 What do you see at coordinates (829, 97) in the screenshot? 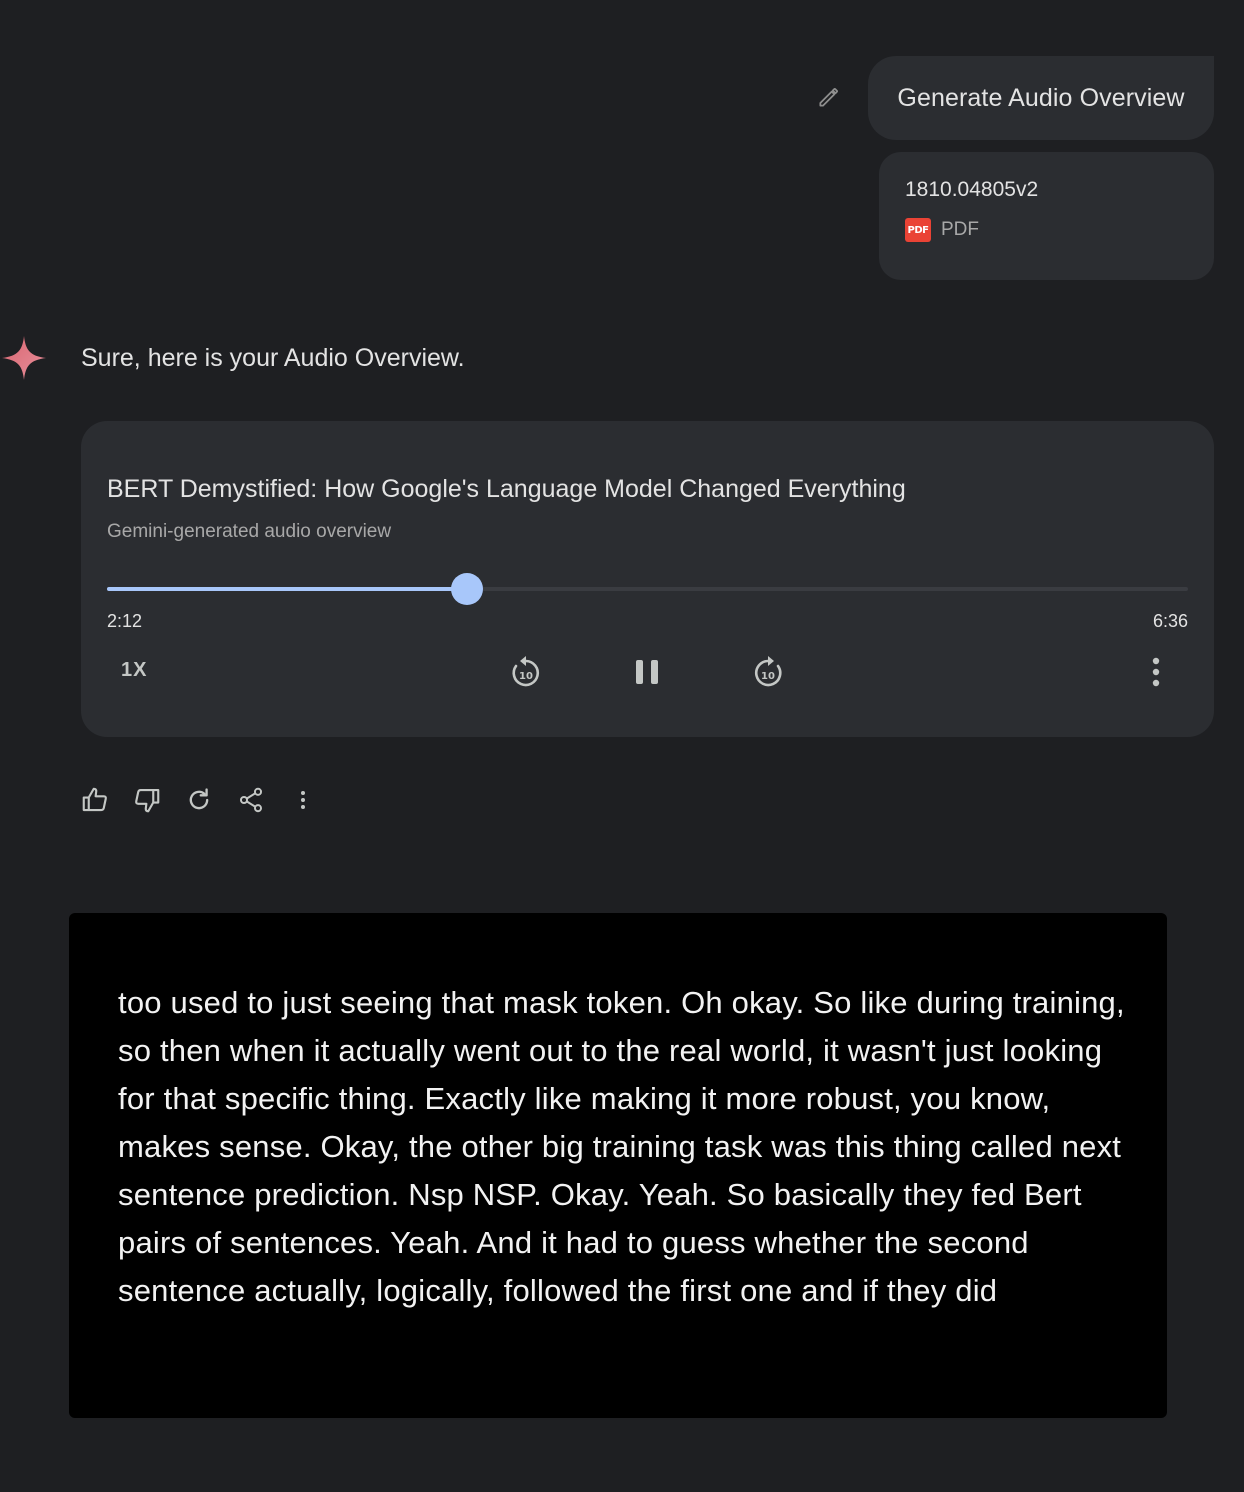
I see `edit-icon` at bounding box center [829, 97].